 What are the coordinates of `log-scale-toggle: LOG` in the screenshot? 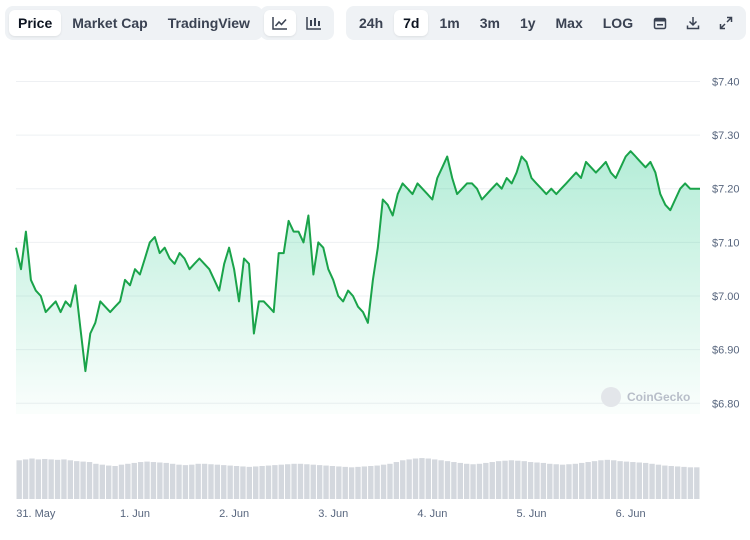 It's located at (618, 23).